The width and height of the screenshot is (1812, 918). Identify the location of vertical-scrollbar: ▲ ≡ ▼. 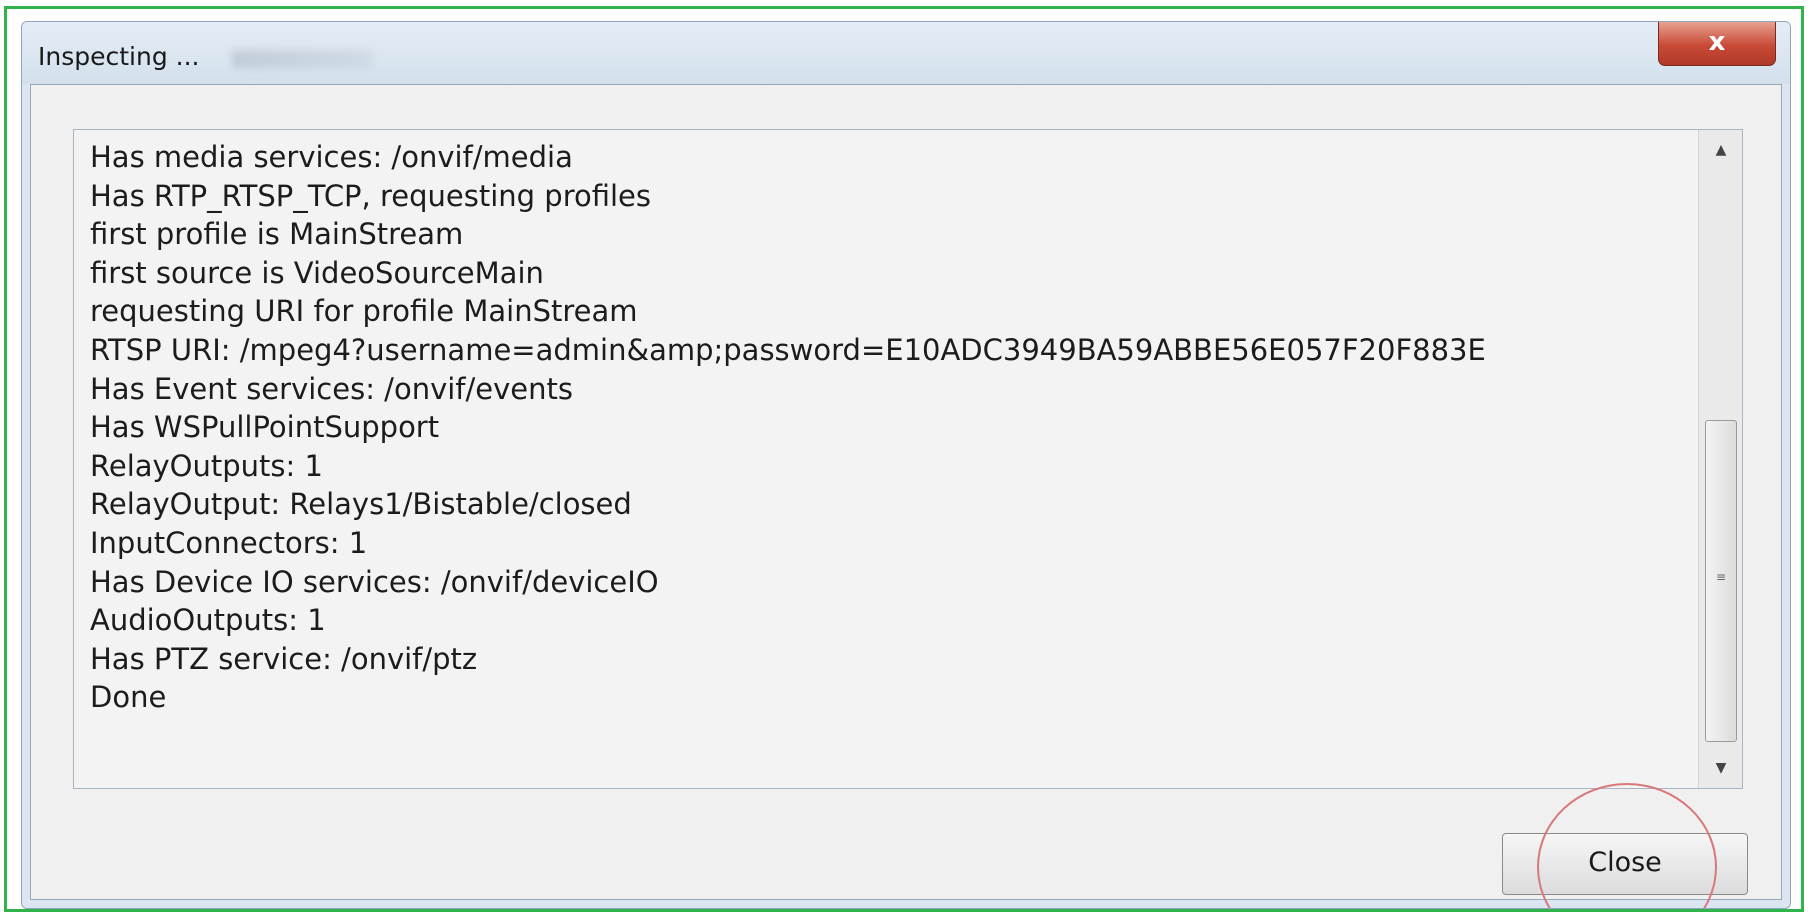
(1720, 459).